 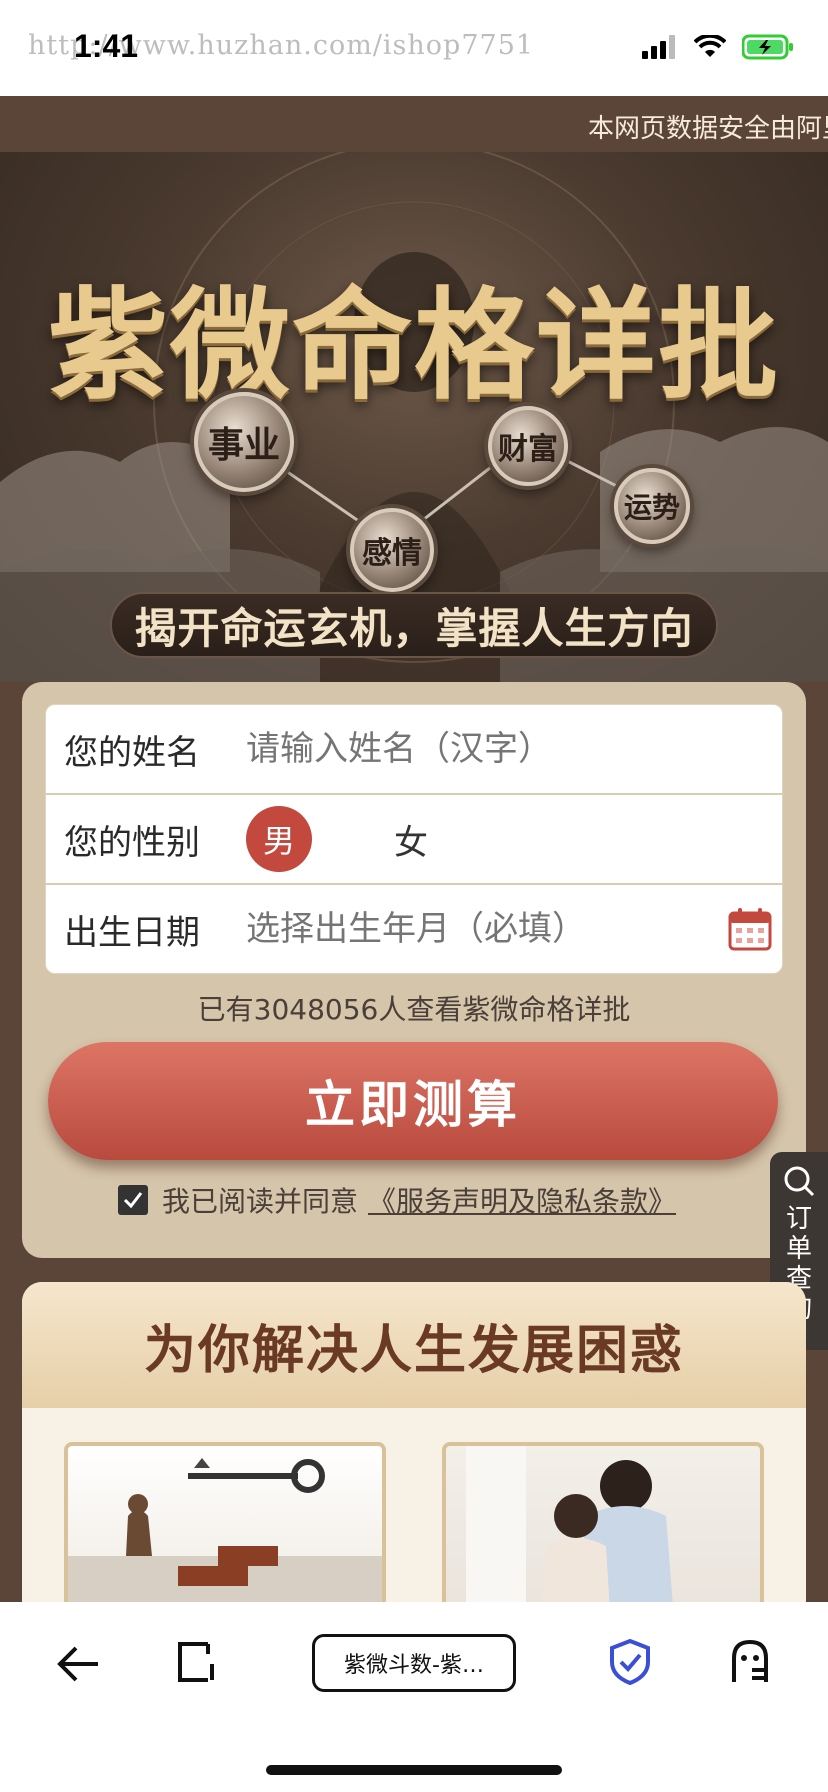 What do you see at coordinates (414, 1770) in the screenshot?
I see `home-indicator` at bounding box center [414, 1770].